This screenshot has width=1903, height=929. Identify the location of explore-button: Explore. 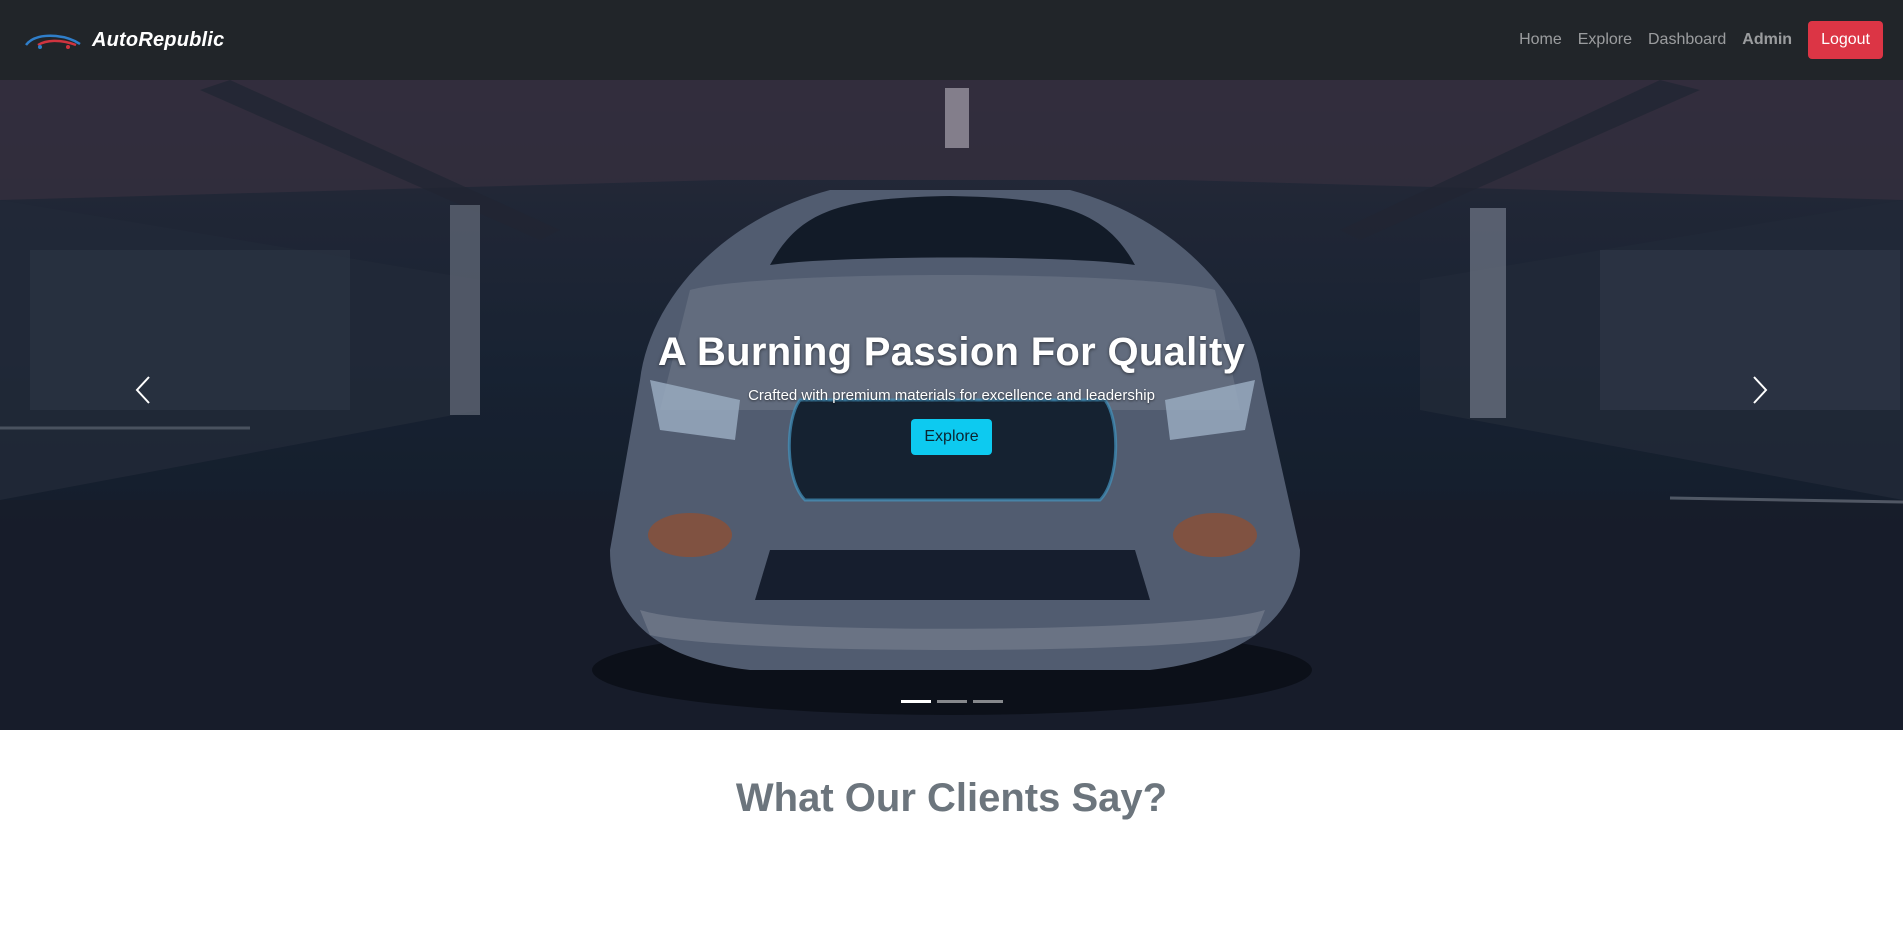
(951, 437).